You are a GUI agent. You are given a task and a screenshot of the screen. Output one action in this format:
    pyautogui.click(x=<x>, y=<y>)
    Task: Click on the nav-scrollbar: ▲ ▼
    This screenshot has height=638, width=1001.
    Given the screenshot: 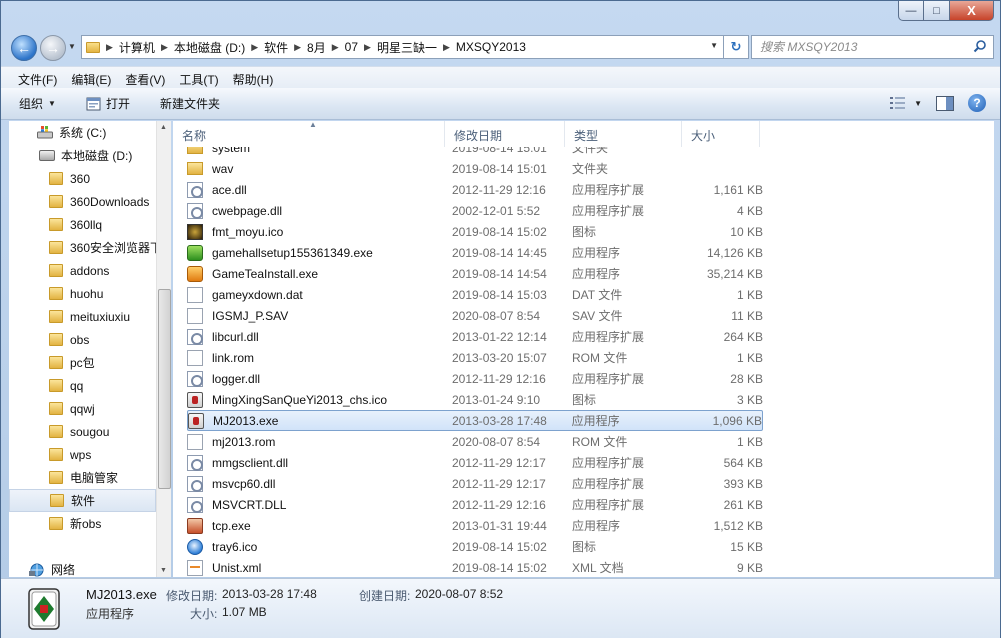 What is the action you would take?
    pyautogui.click(x=163, y=349)
    